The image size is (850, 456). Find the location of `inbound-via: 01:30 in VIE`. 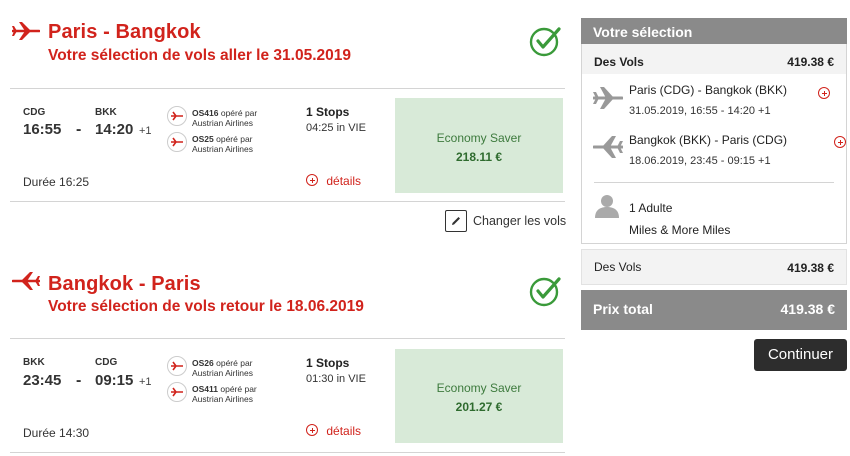

inbound-via: 01:30 in VIE is located at coordinates (336, 379).